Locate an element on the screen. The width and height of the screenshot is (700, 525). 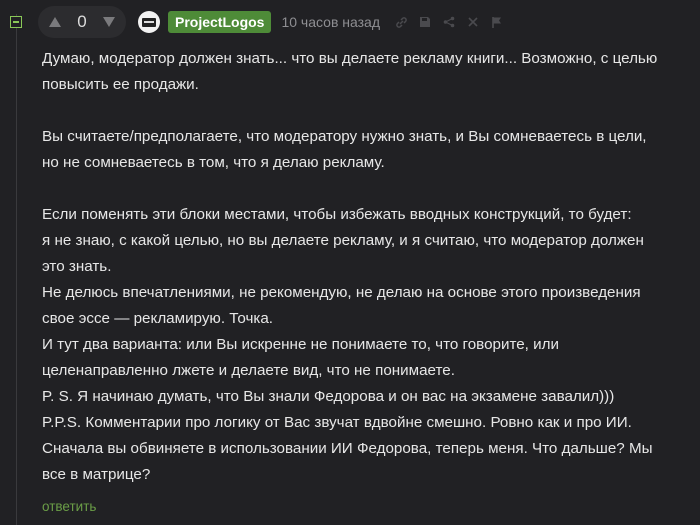
link-icon is located at coordinates (401, 22).